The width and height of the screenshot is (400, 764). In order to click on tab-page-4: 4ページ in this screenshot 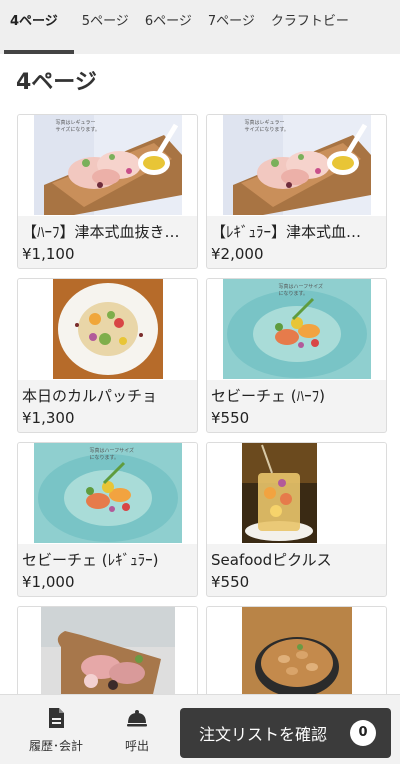, I will do `click(37, 27)`.